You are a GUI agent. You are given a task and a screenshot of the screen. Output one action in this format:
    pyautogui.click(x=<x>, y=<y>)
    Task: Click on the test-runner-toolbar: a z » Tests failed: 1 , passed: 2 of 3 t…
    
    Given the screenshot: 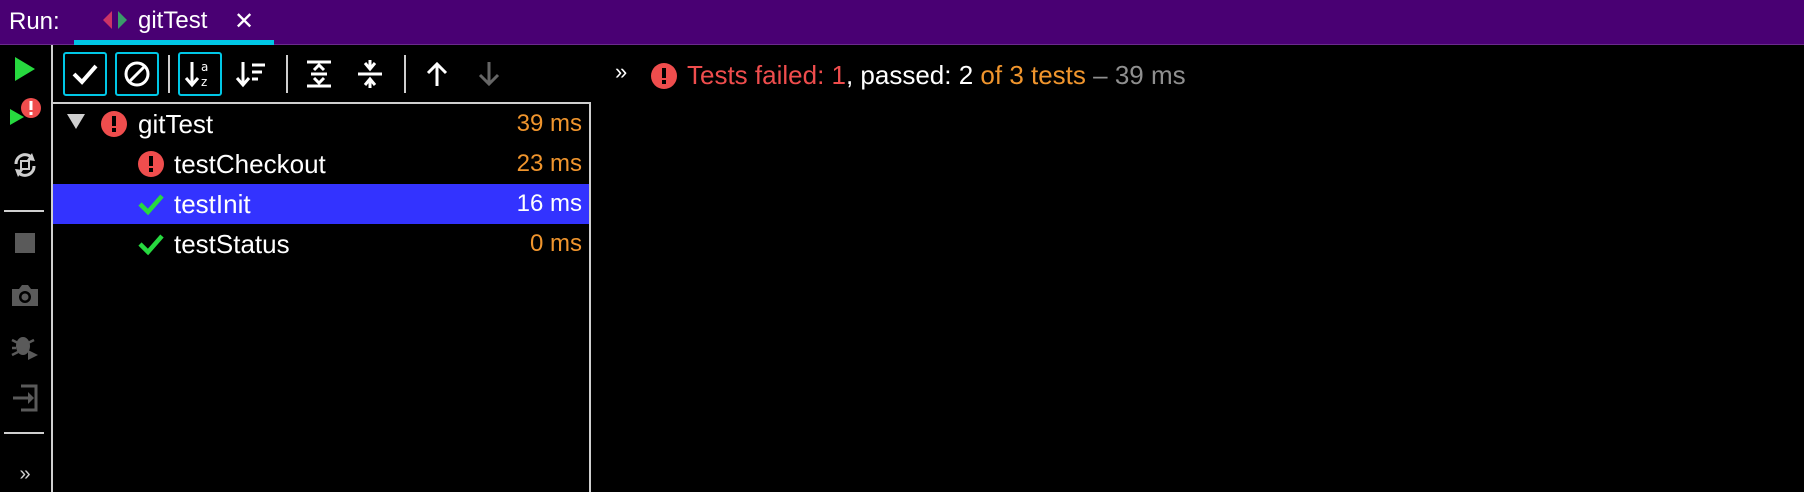 What is the action you would take?
    pyautogui.click(x=928, y=74)
    